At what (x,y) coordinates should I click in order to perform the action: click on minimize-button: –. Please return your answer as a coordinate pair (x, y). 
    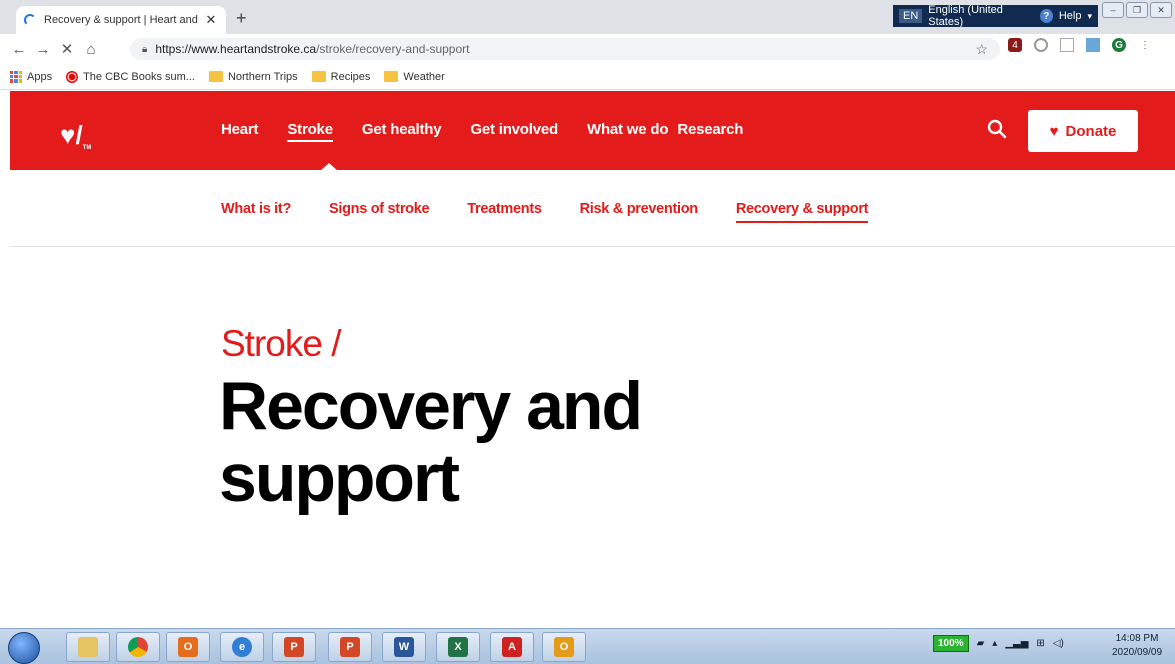
    Looking at the image, I should click on (1113, 10).